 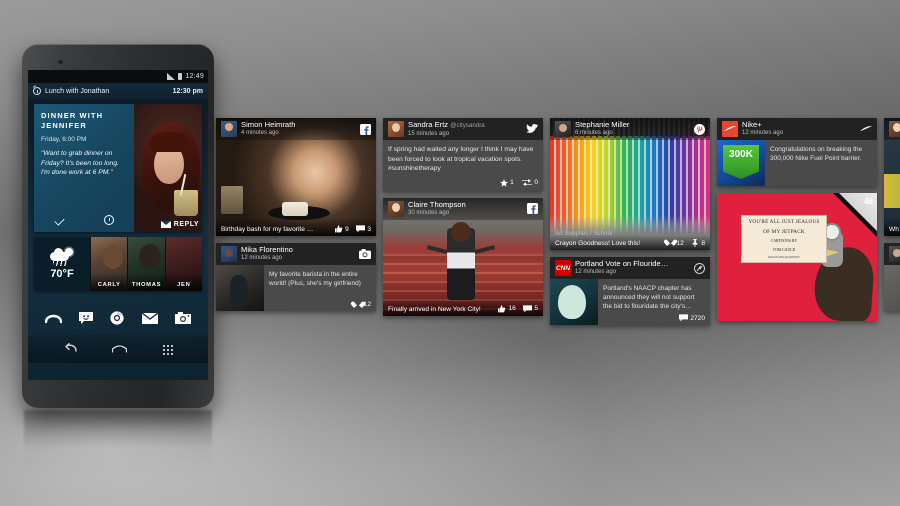 What do you see at coordinates (118, 76) in the screenshot?
I see `status-bar: 12:49` at bounding box center [118, 76].